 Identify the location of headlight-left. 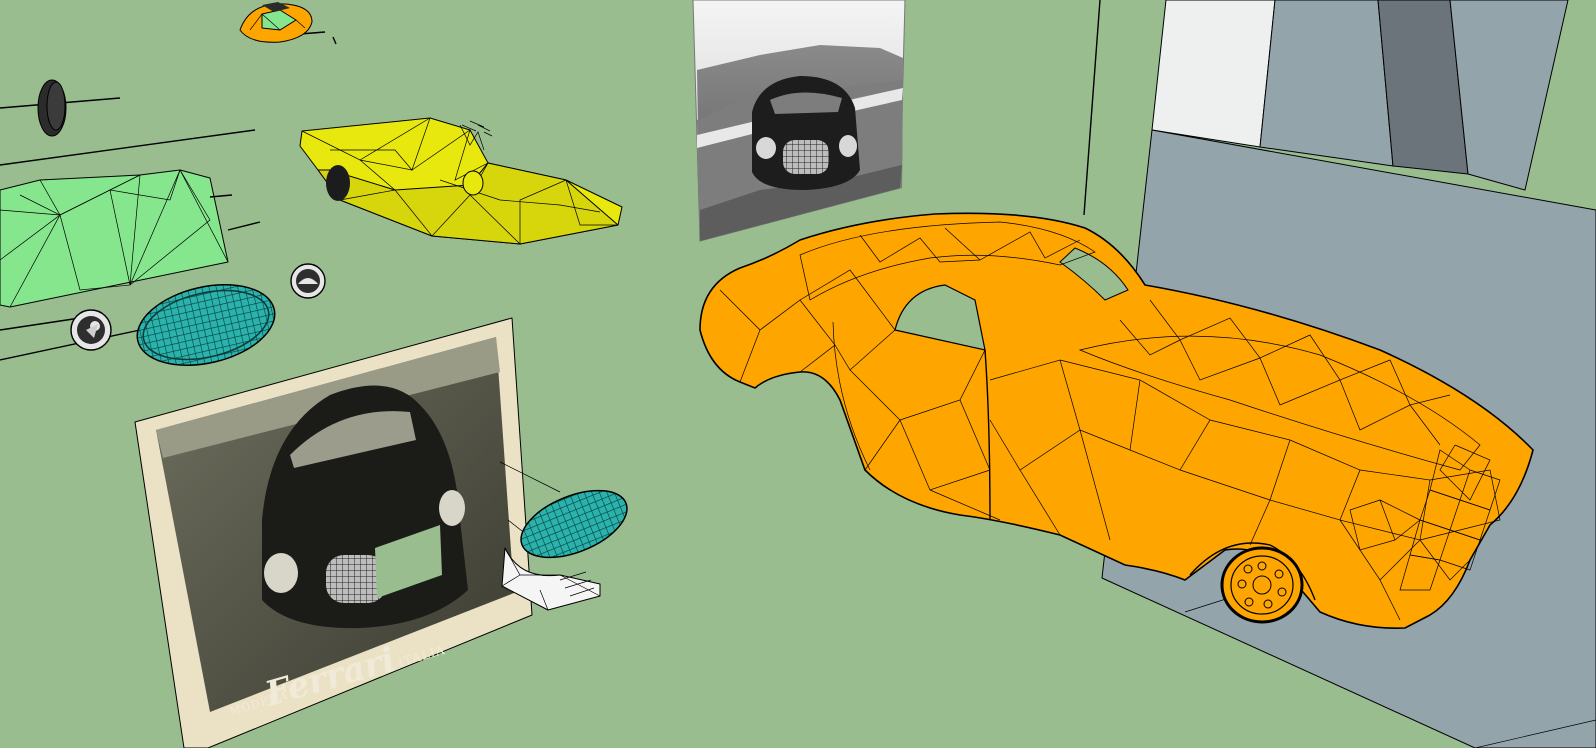
(91, 330).